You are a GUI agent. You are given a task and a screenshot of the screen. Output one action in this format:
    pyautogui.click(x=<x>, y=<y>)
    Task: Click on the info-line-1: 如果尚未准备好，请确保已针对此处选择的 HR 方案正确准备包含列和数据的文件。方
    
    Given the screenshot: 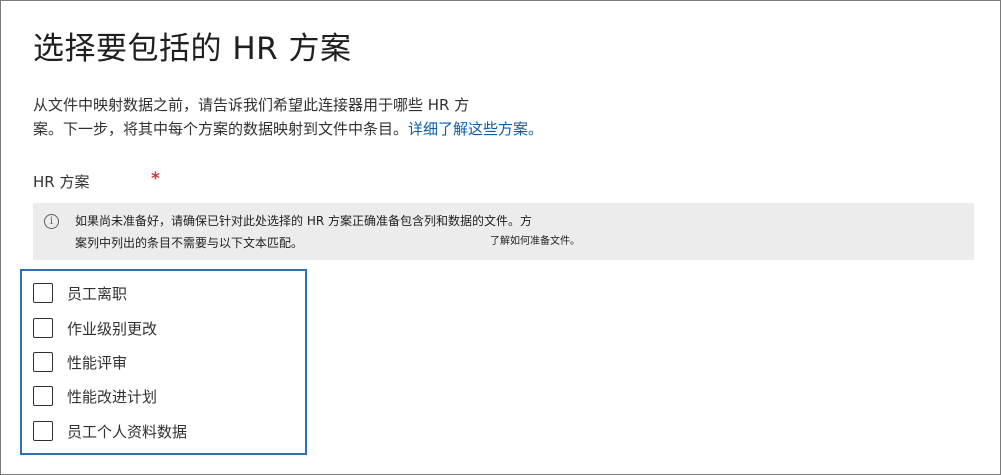 What is the action you would take?
    pyautogui.click(x=303, y=221)
    